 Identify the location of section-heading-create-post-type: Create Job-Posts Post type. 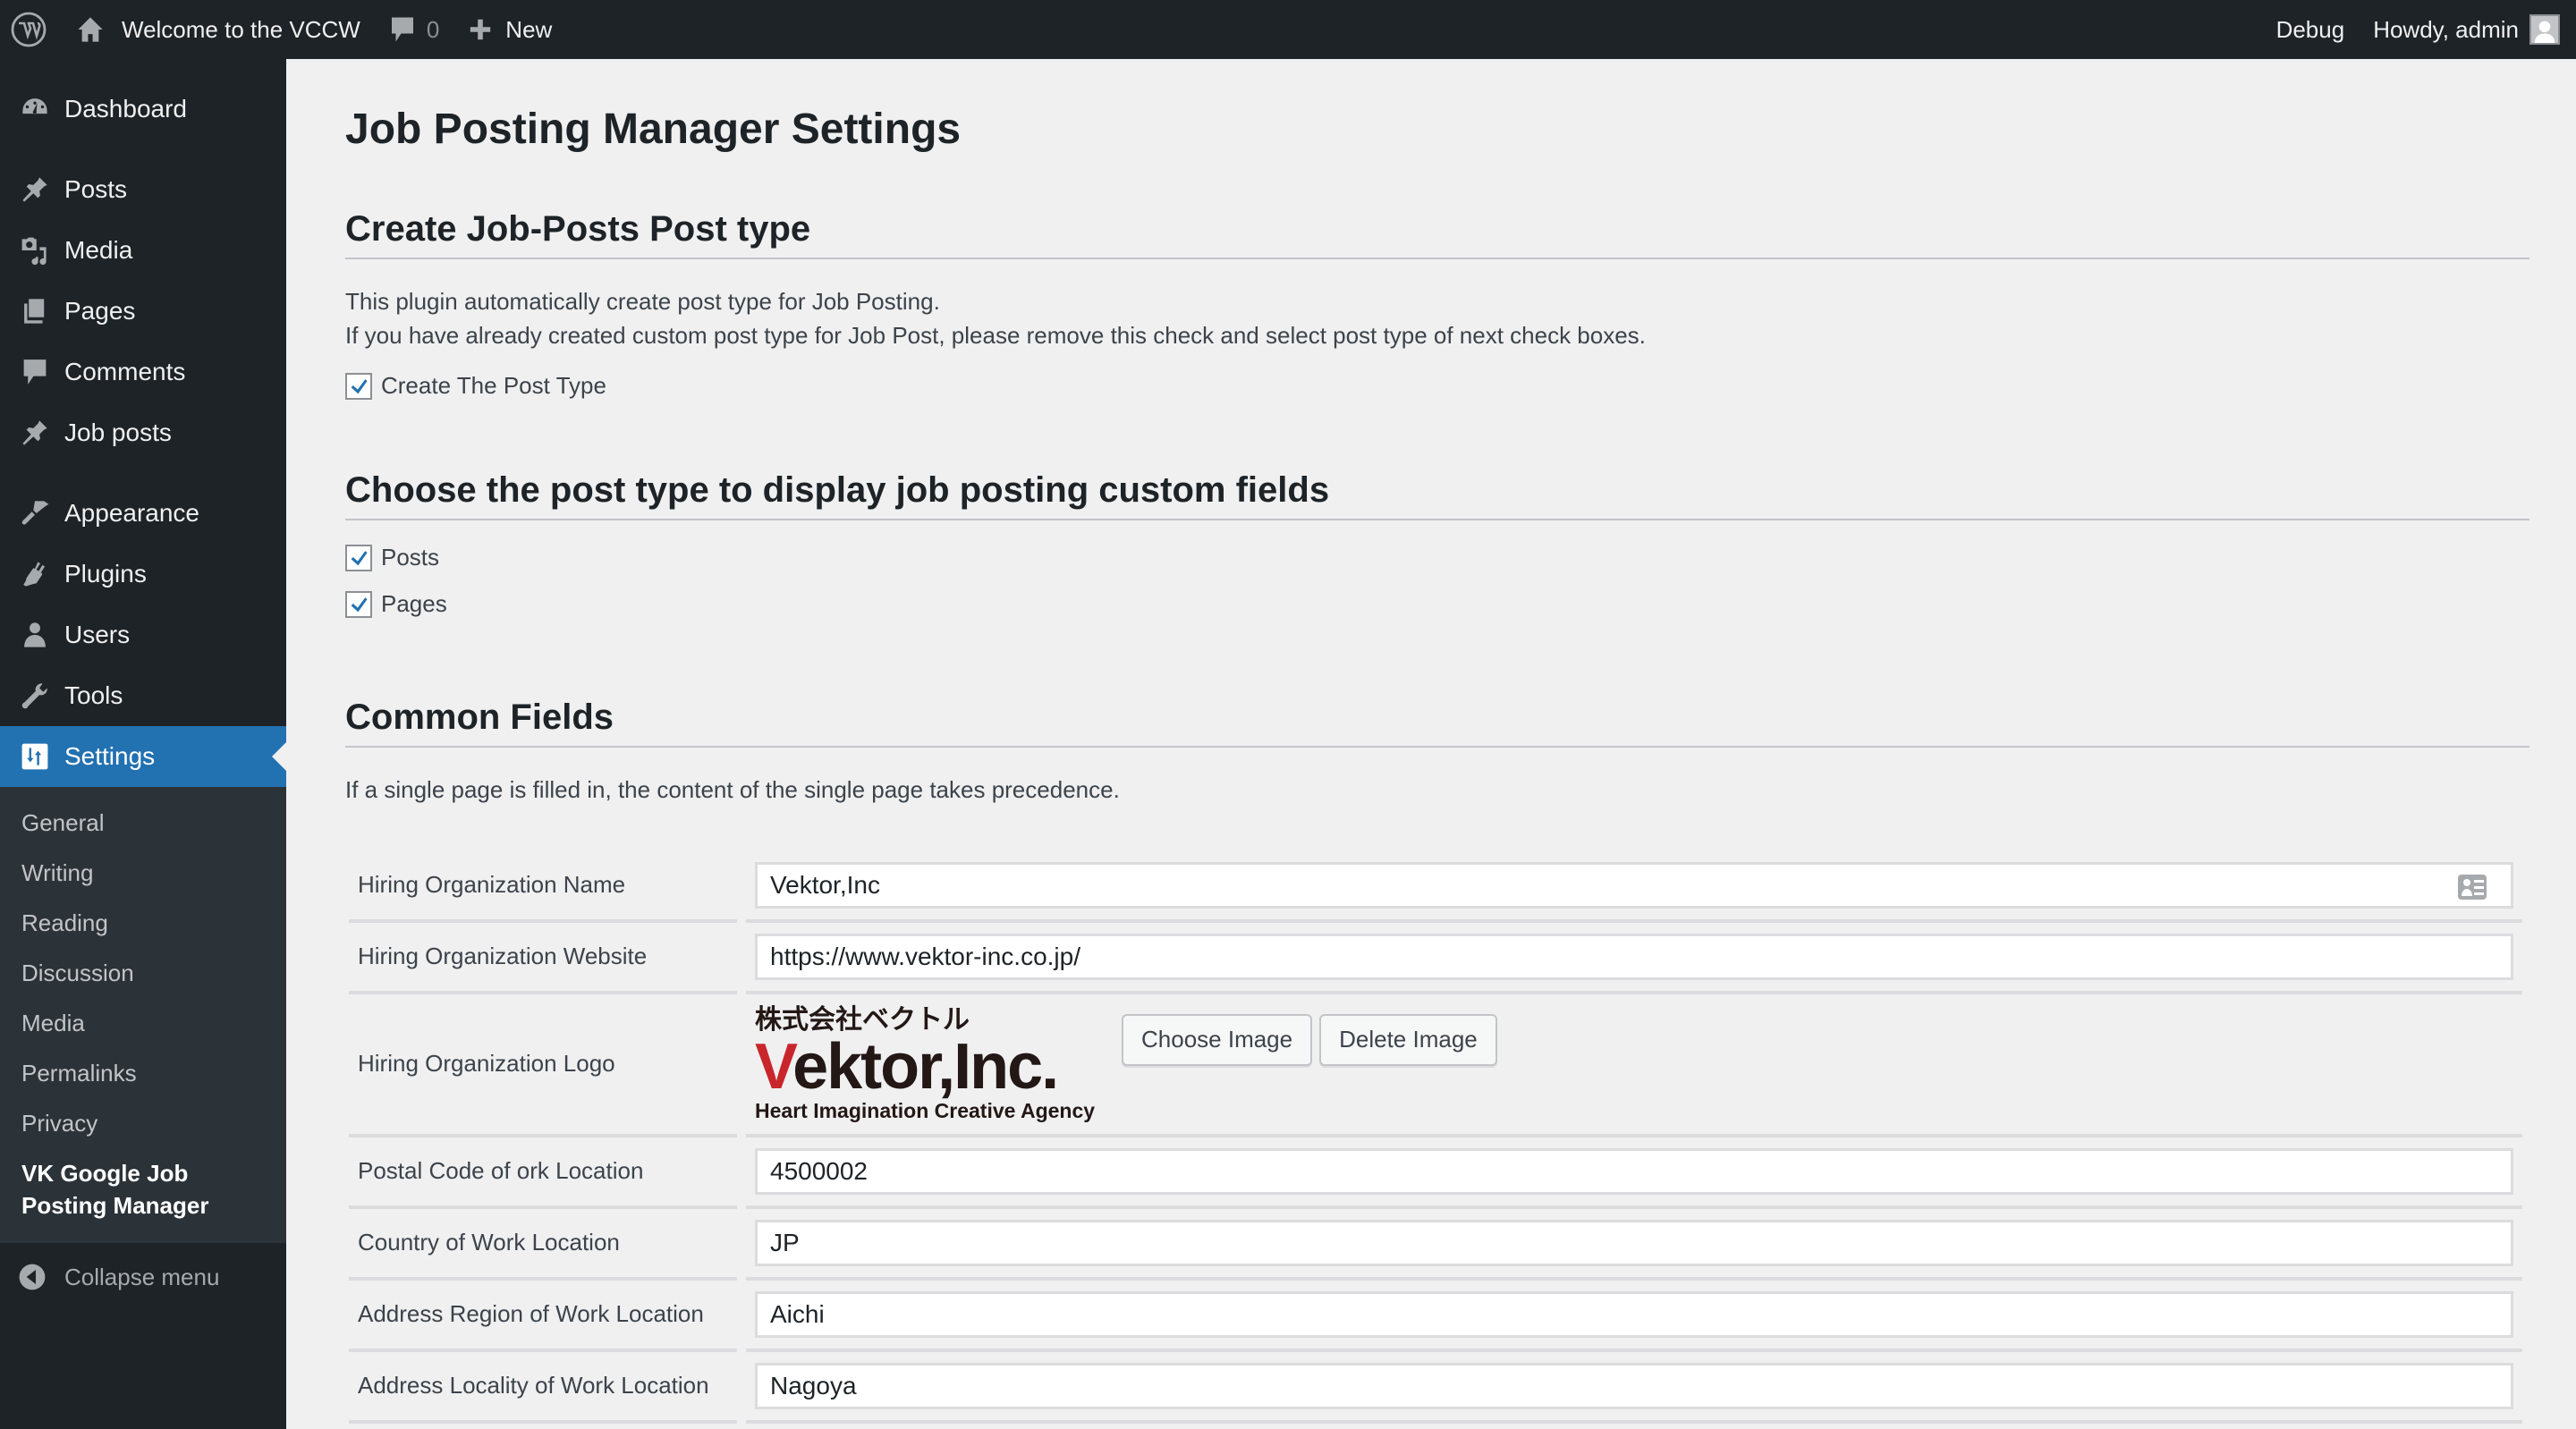
(1437, 233).